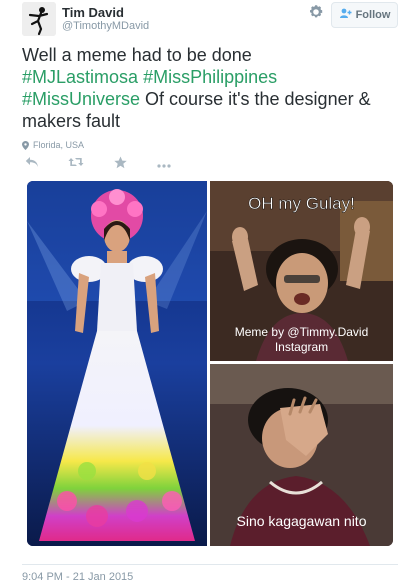  I want to click on meme-credit-line2: Instagram, so click(301, 347).